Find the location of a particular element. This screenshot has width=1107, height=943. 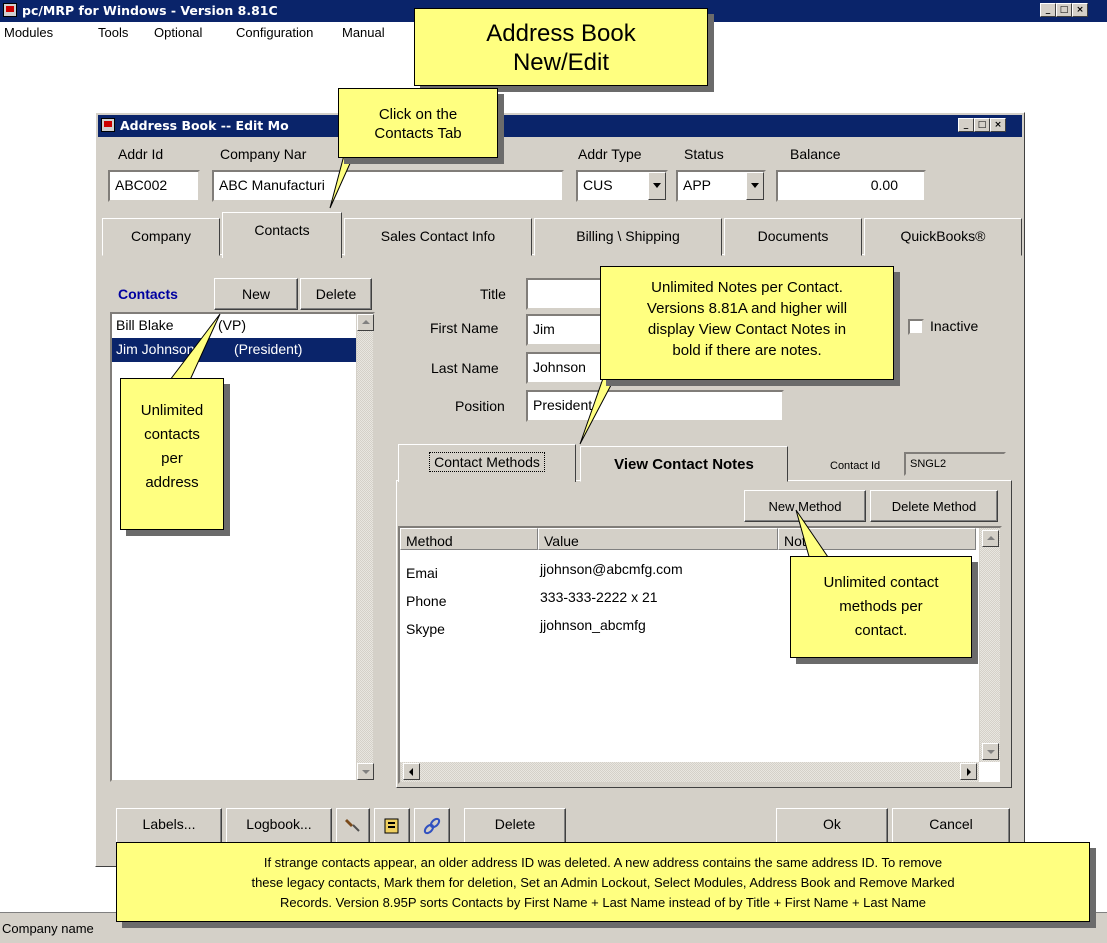

callout-main-title: Address Book New/Edit is located at coordinates (561, 47).